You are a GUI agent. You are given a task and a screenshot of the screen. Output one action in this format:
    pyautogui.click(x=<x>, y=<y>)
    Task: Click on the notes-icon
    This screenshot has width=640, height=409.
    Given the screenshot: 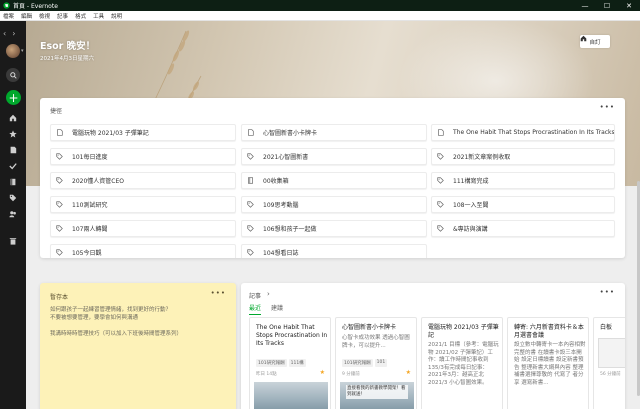 What is the action you would take?
    pyautogui.click(x=13, y=150)
    